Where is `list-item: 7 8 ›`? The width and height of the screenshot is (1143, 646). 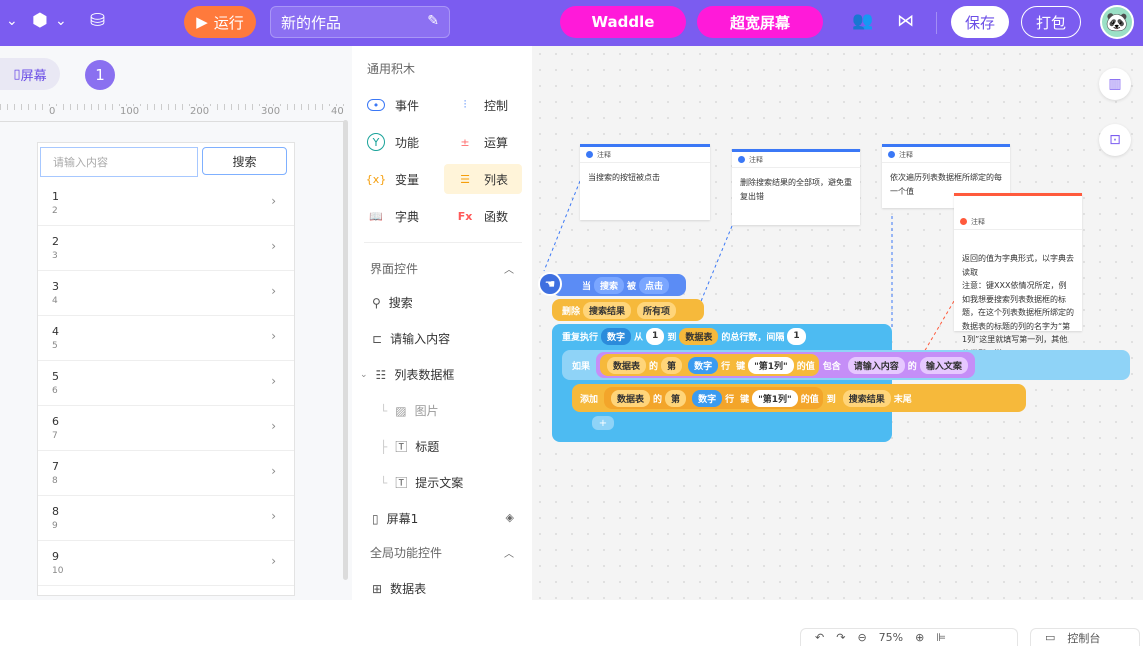 list-item: 7 8 › is located at coordinates (166, 473).